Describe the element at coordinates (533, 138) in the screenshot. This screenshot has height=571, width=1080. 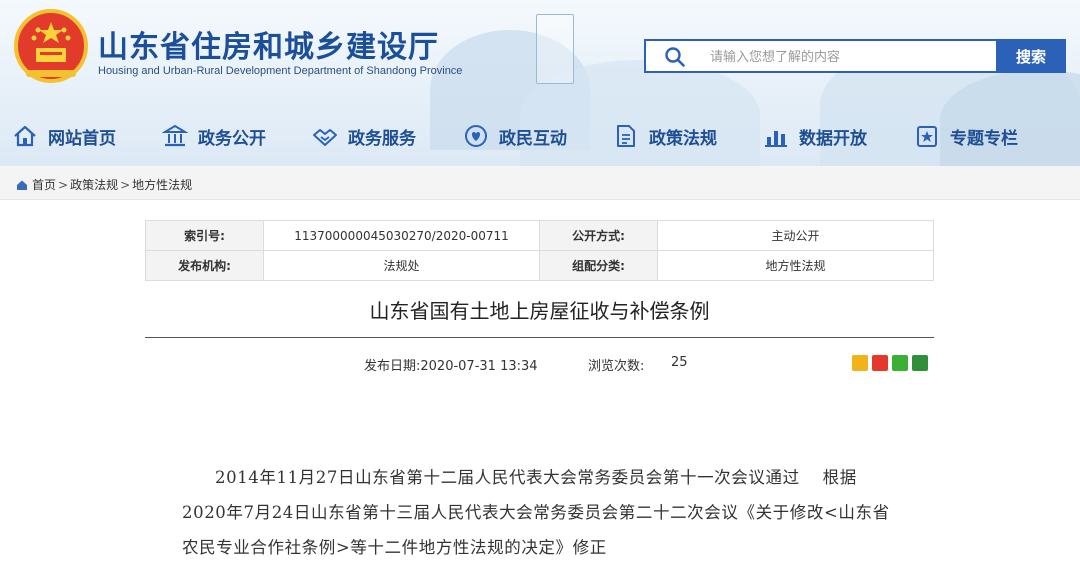
I see `nav-label: 政民互动` at that location.